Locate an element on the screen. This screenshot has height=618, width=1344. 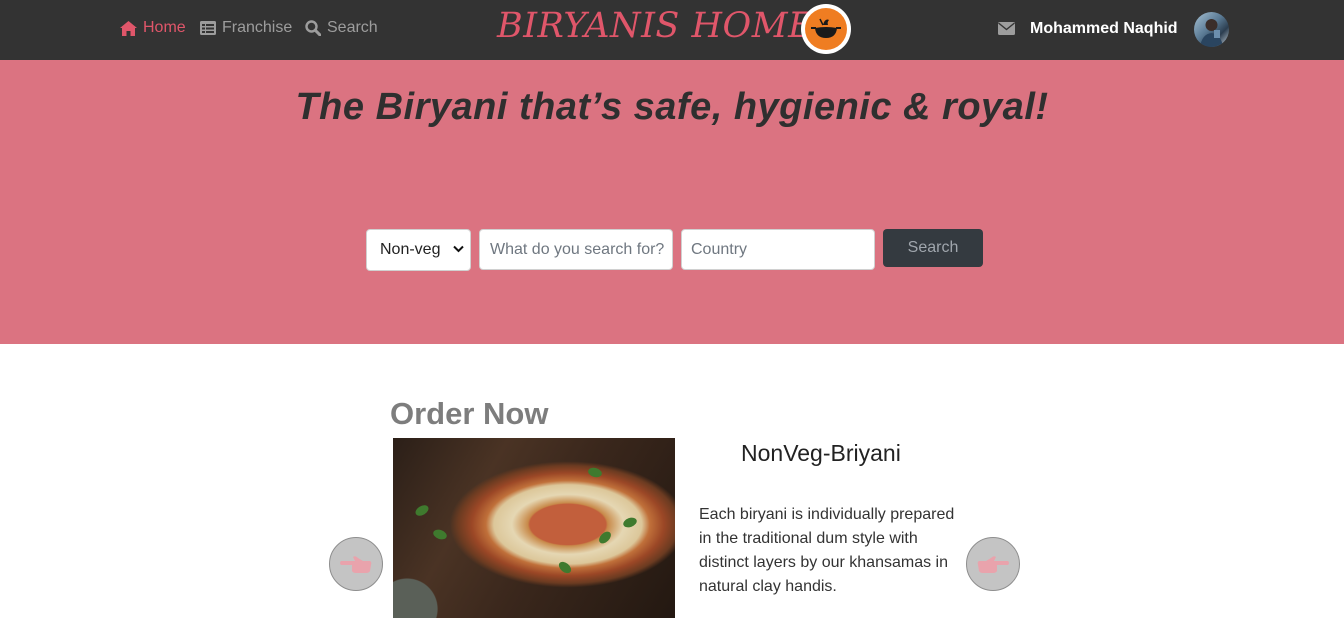
envelope-icon is located at coordinates (1006, 28).